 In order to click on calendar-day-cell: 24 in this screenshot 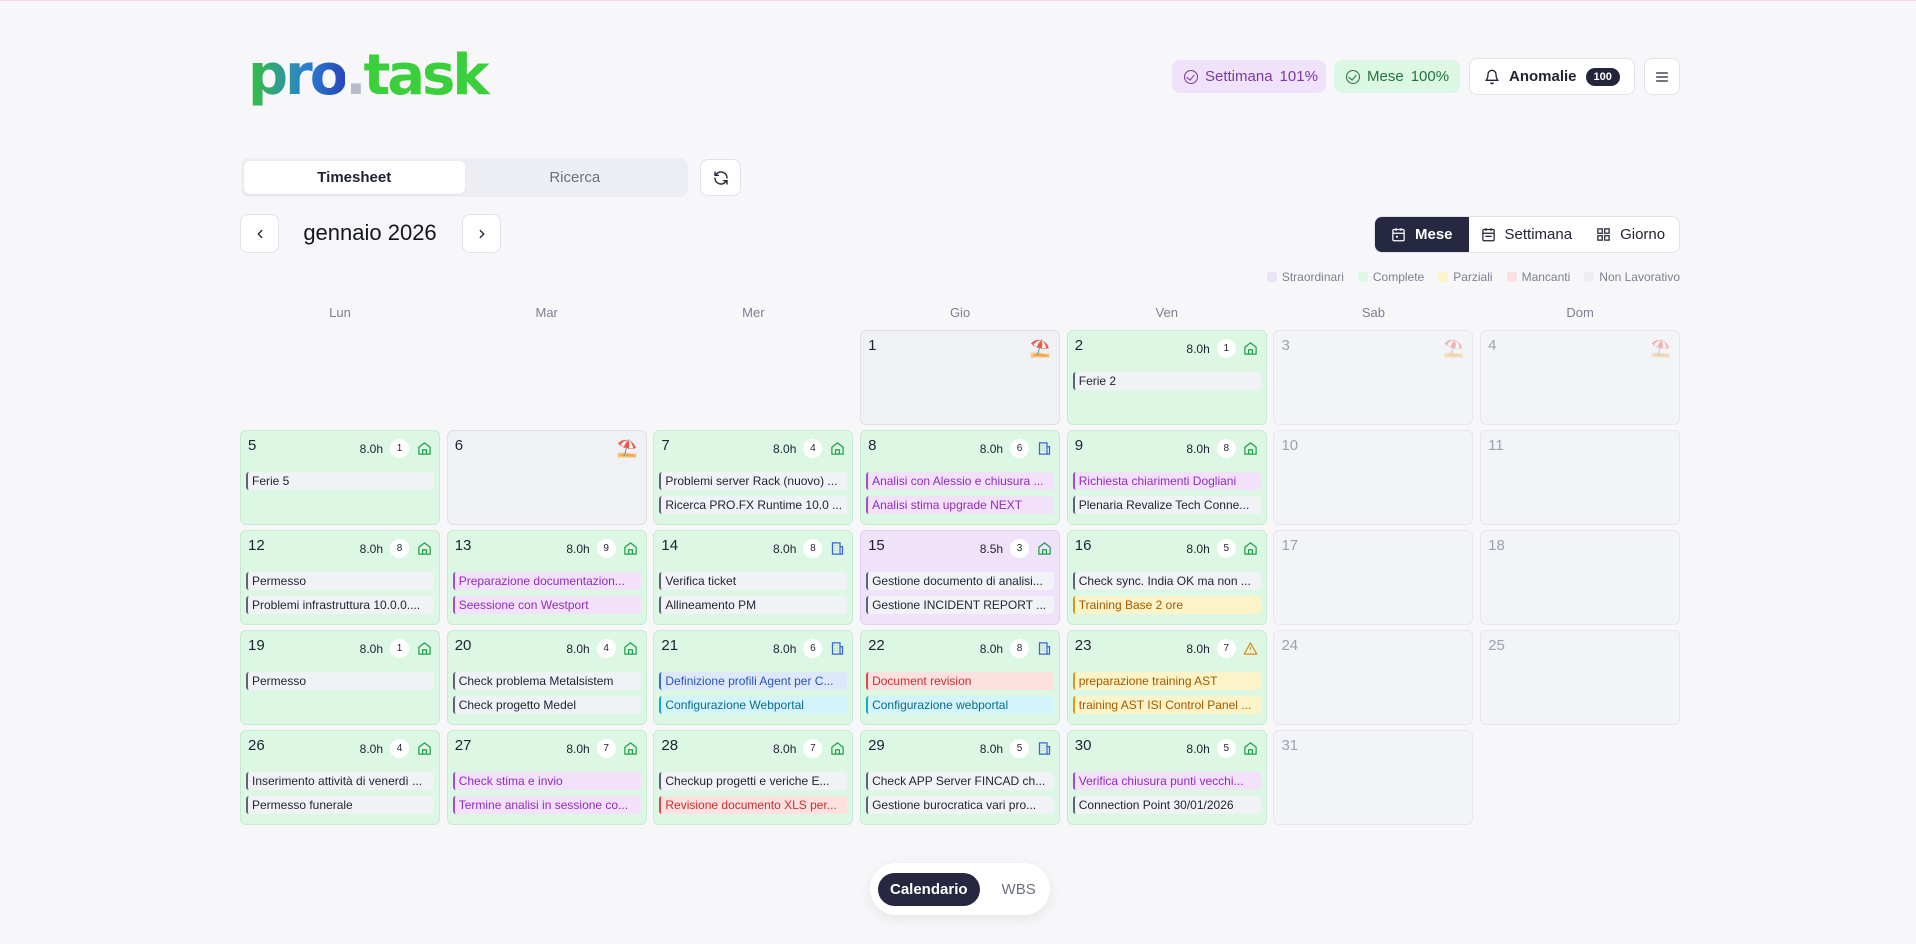, I will do `click(1373, 677)`.